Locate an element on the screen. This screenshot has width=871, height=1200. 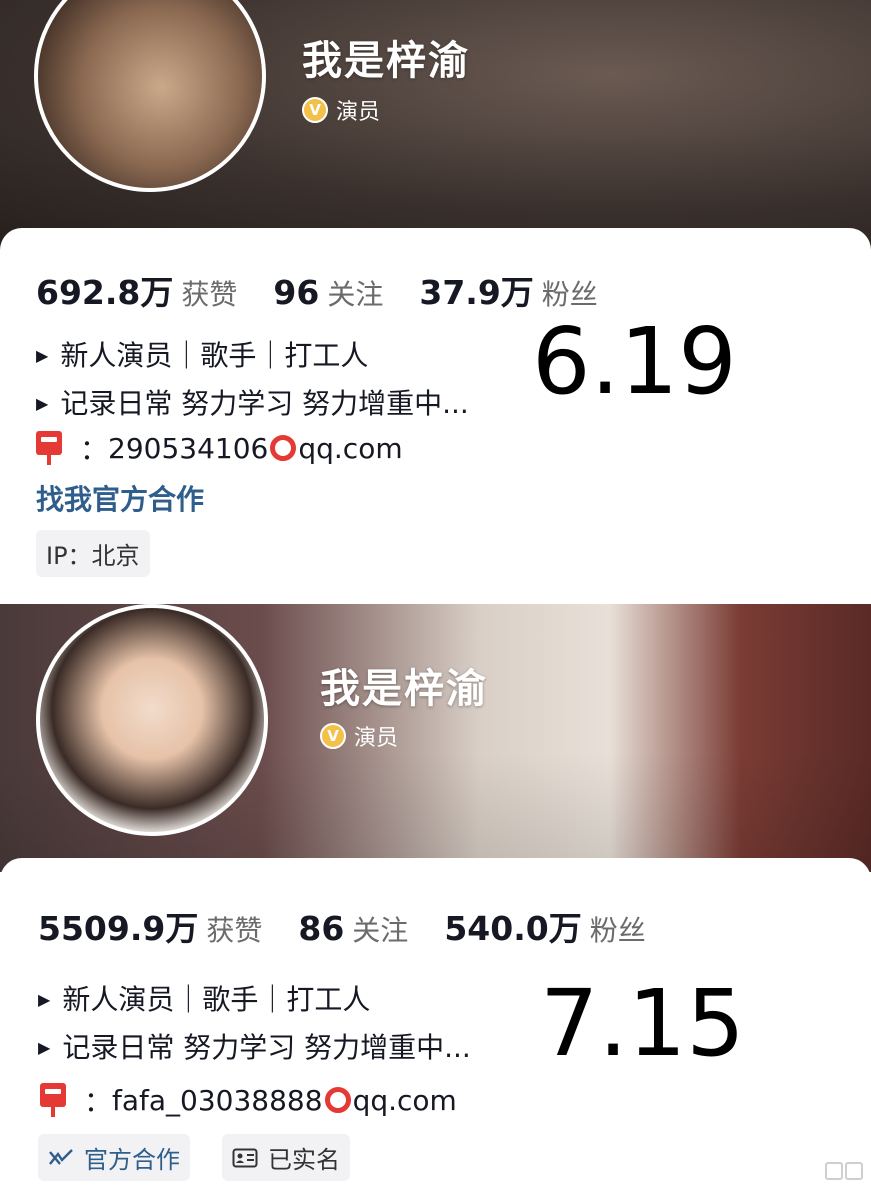
likes-count: 5509.9万 is located at coordinates (118, 928).